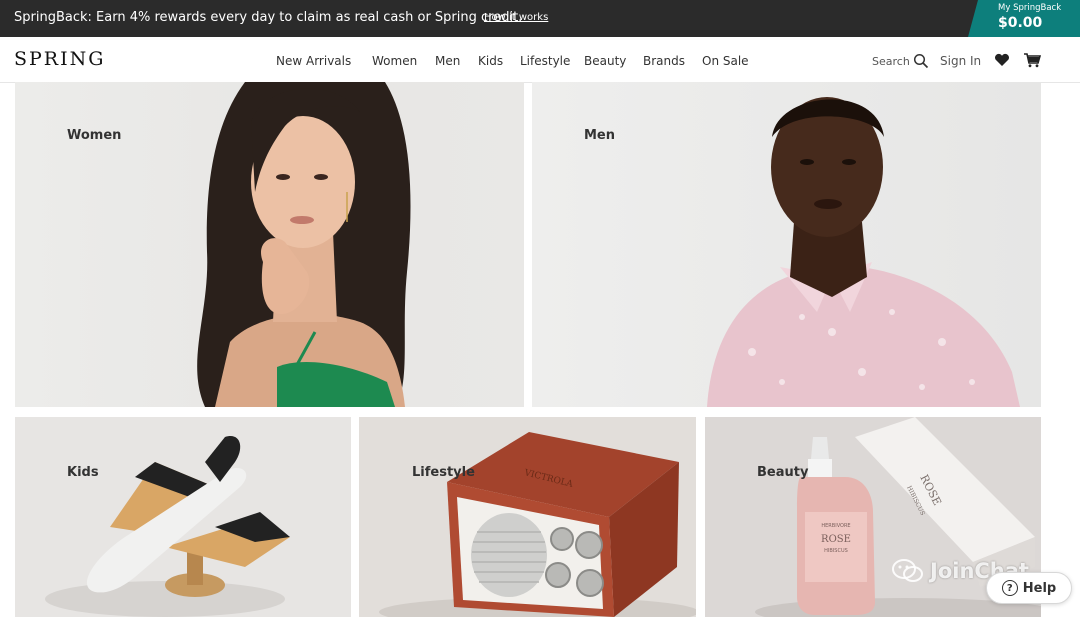 Image resolution: width=1080 pixels, height=617 pixels. I want to click on nav-item-women: Women, so click(394, 61).